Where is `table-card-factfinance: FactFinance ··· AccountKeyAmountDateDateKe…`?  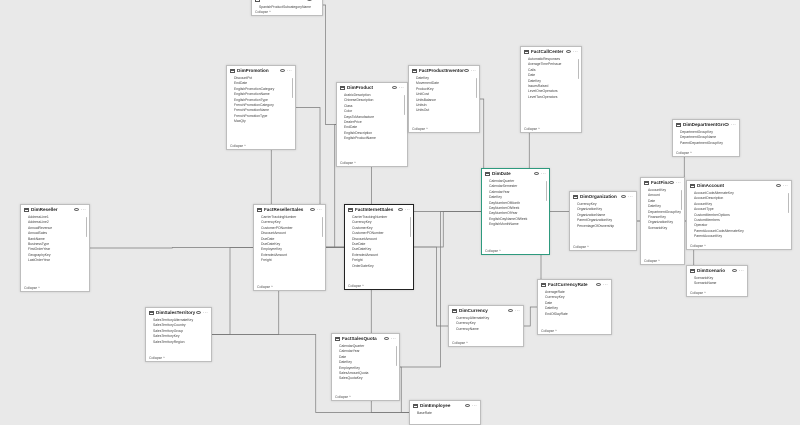
table-card-factfinance: FactFinance ··· AccountKeyAmountDateDateKe… is located at coordinates (662, 221).